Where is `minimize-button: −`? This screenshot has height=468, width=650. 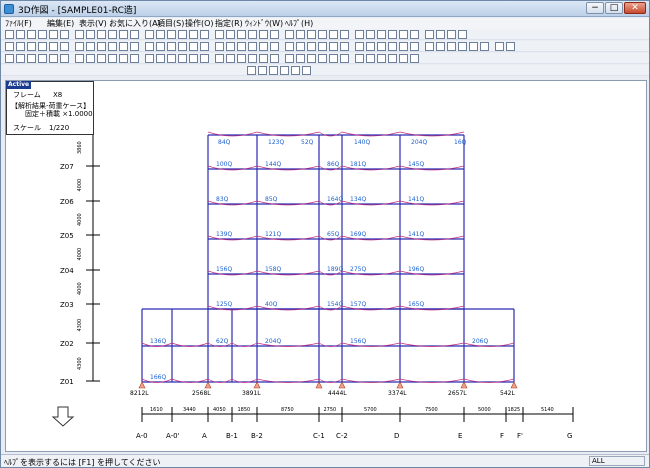 minimize-button: − is located at coordinates (595, 8).